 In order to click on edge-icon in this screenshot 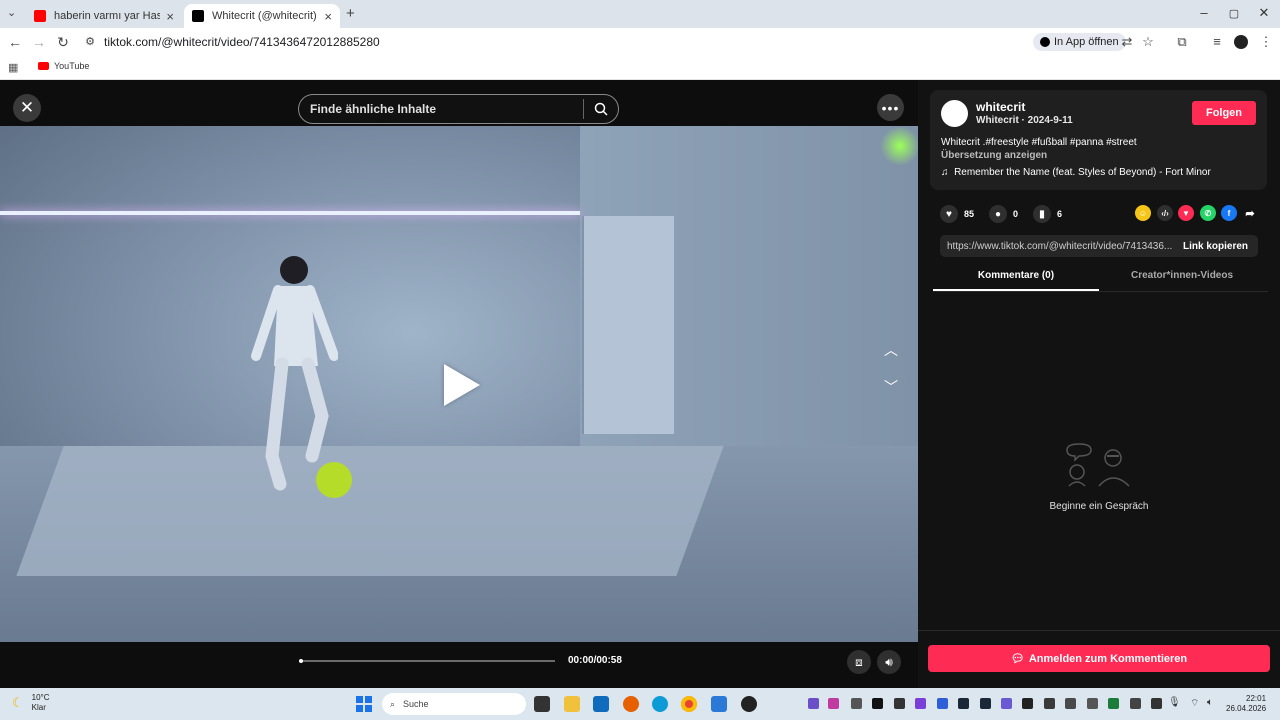, I will do `click(660, 704)`.